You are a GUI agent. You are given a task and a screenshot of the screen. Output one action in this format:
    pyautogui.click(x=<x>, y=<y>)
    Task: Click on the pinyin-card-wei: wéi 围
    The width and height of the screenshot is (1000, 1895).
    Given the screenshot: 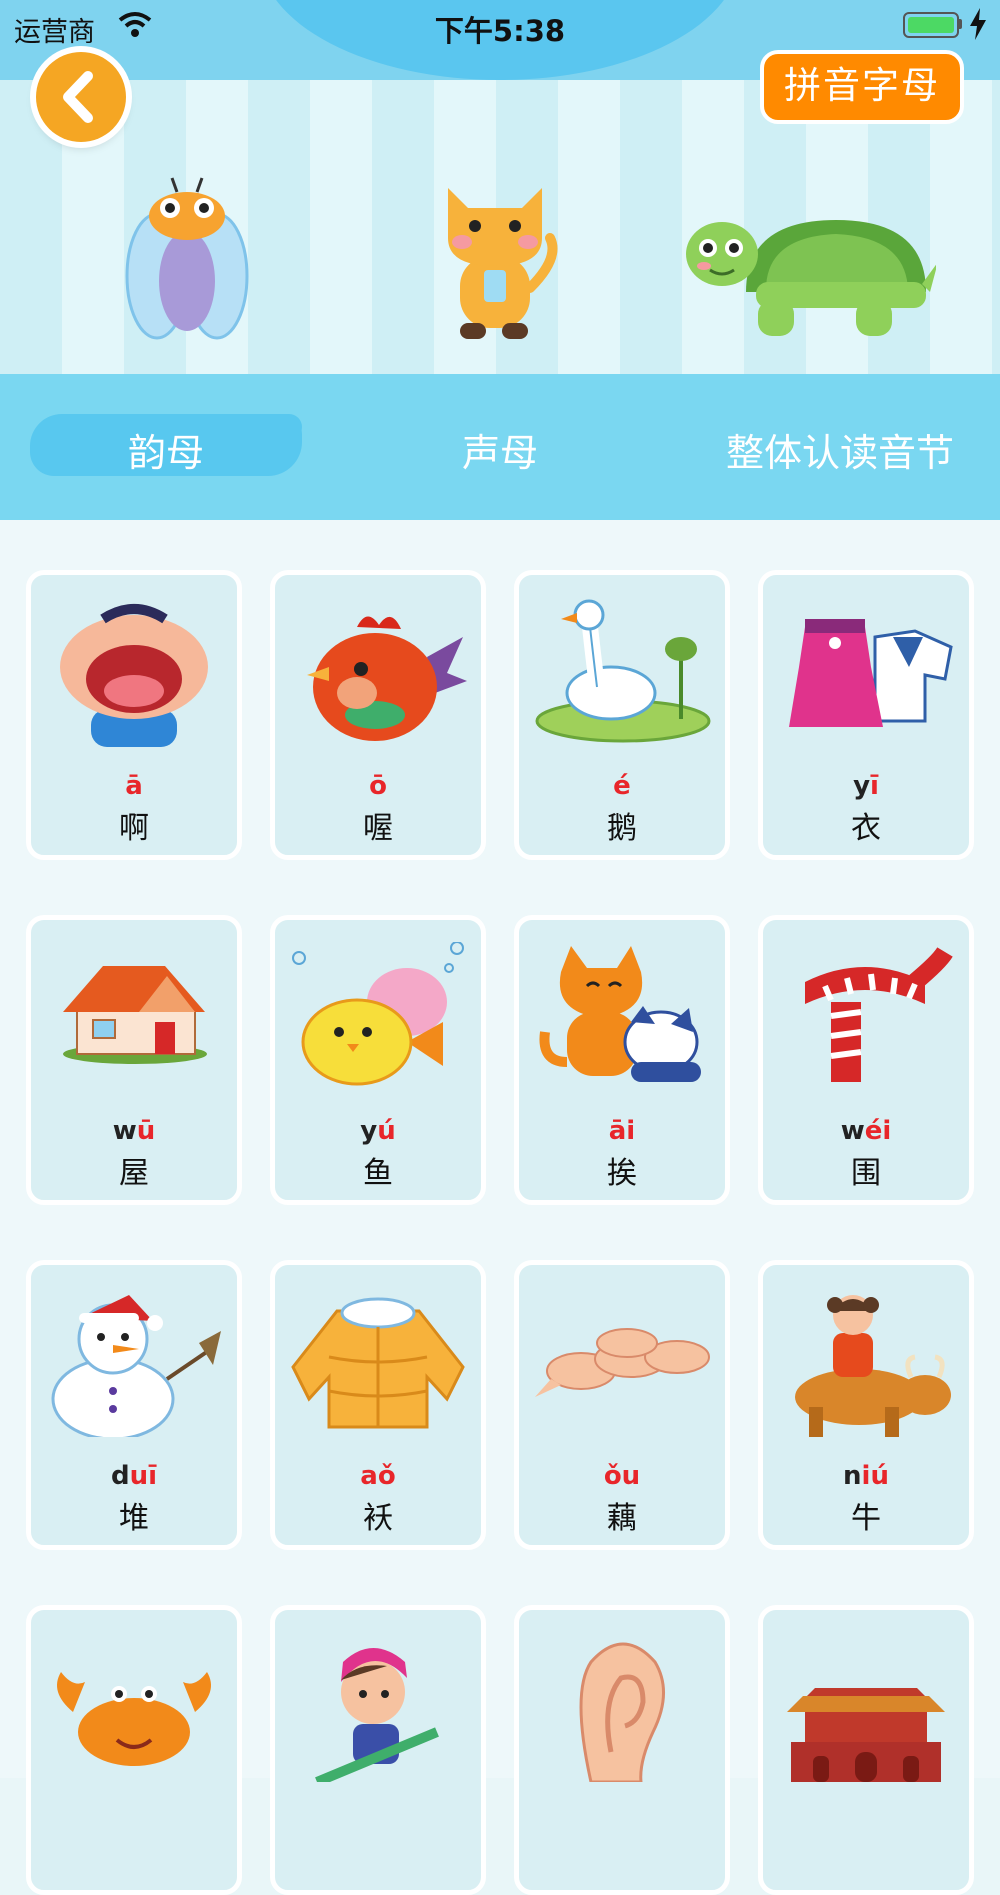 What is the action you would take?
    pyautogui.click(x=866, y=1060)
    